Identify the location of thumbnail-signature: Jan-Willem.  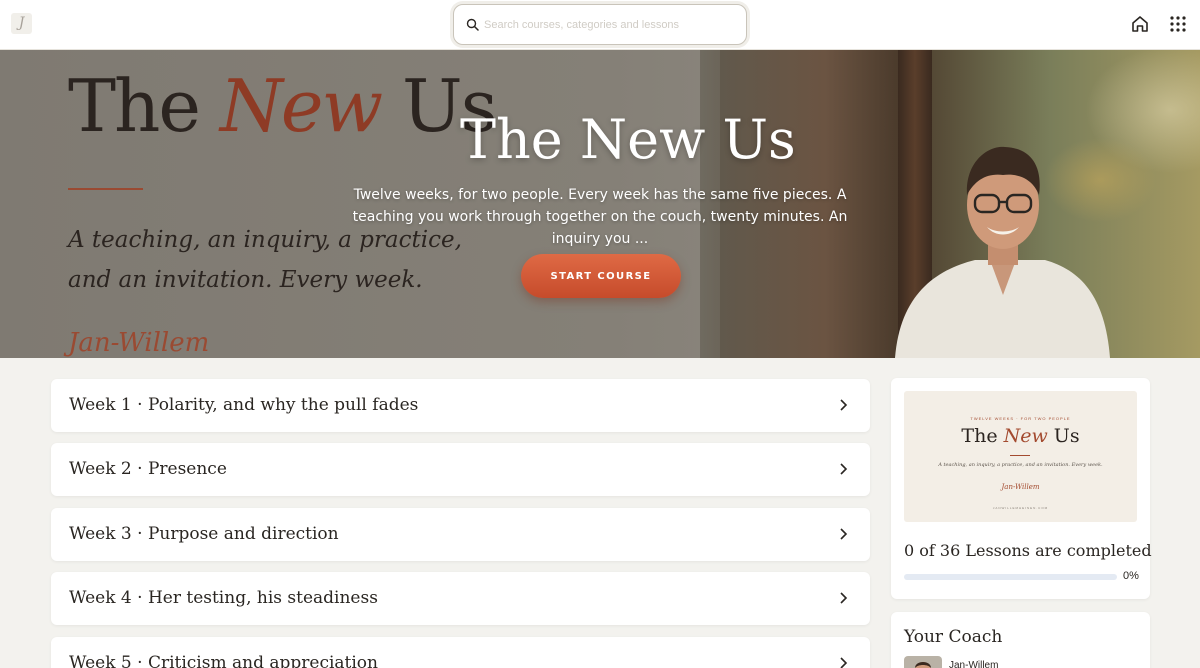
(1020, 487).